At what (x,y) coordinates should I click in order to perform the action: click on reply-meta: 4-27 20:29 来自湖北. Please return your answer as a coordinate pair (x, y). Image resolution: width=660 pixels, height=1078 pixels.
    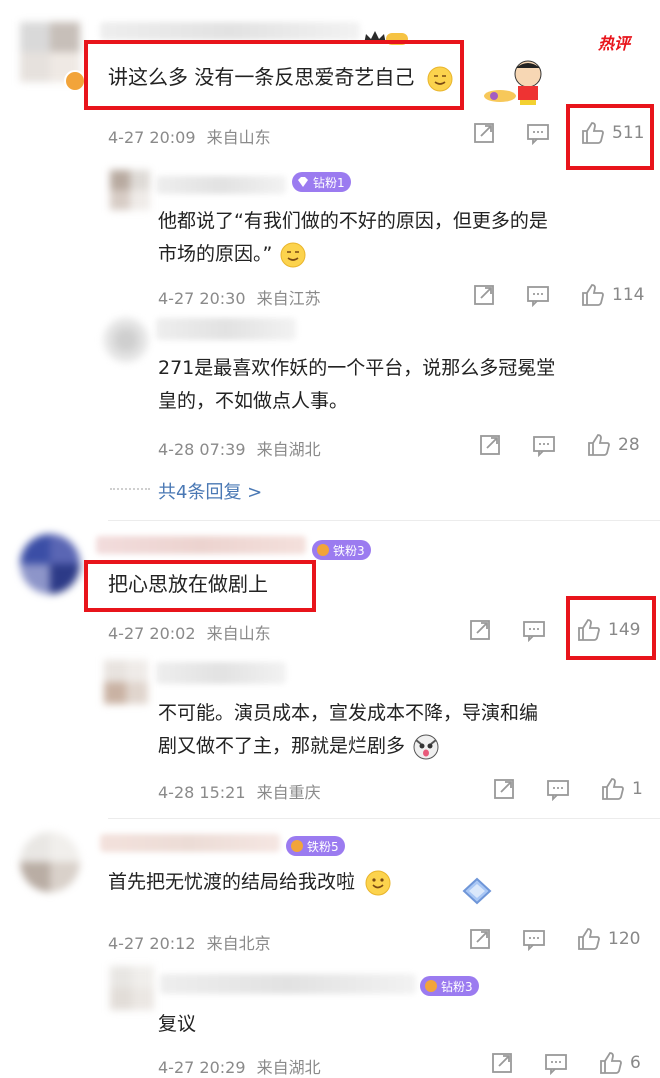
    Looking at the image, I should click on (239, 1066).